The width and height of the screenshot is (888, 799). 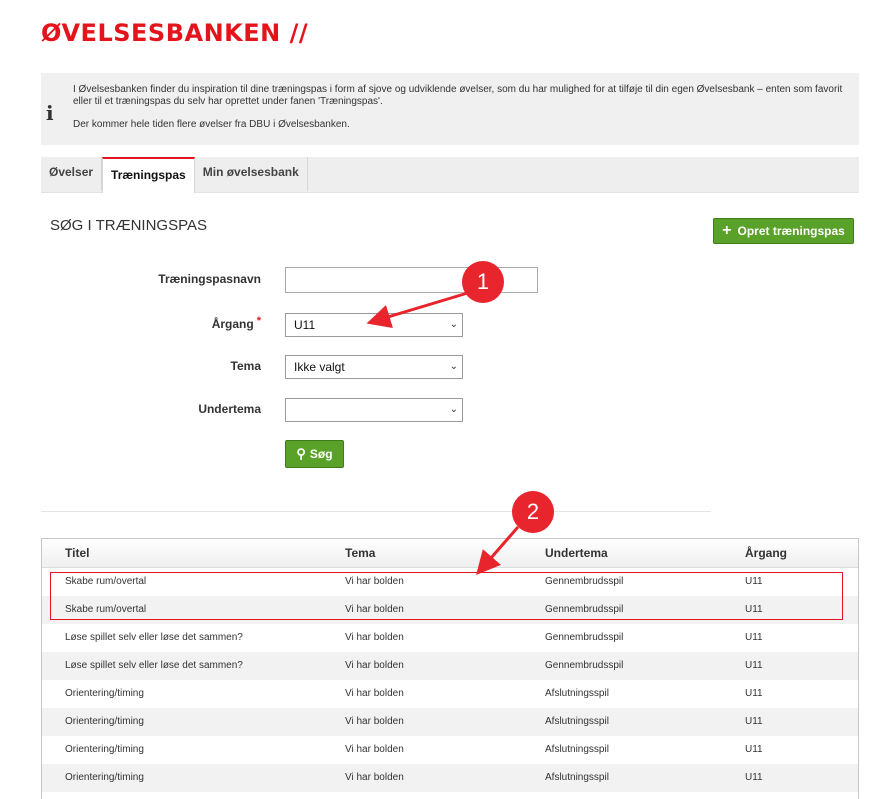 What do you see at coordinates (483, 282) in the screenshot?
I see `annotation-badge-1: 1` at bounding box center [483, 282].